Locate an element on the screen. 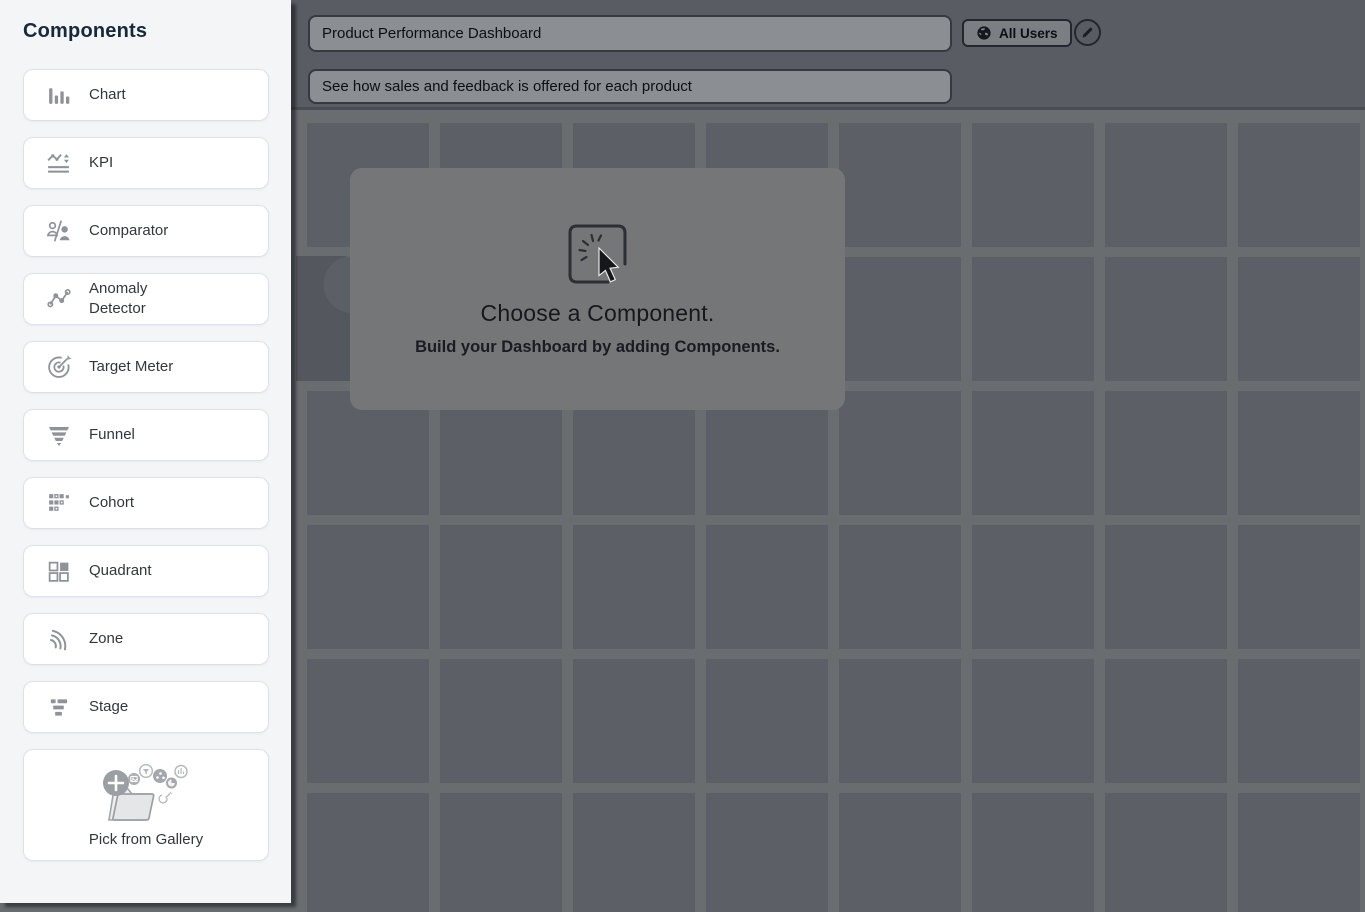 The width and height of the screenshot is (1365, 912). kpi-trend-icon is located at coordinates (58, 163).